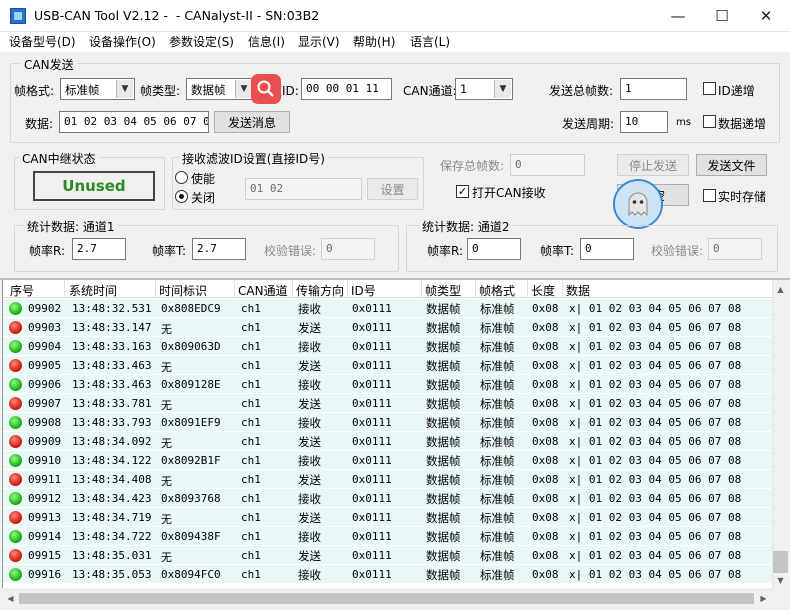 The height and width of the screenshot is (610, 790). I want to click on menu-view: 显示(V), so click(319, 41).